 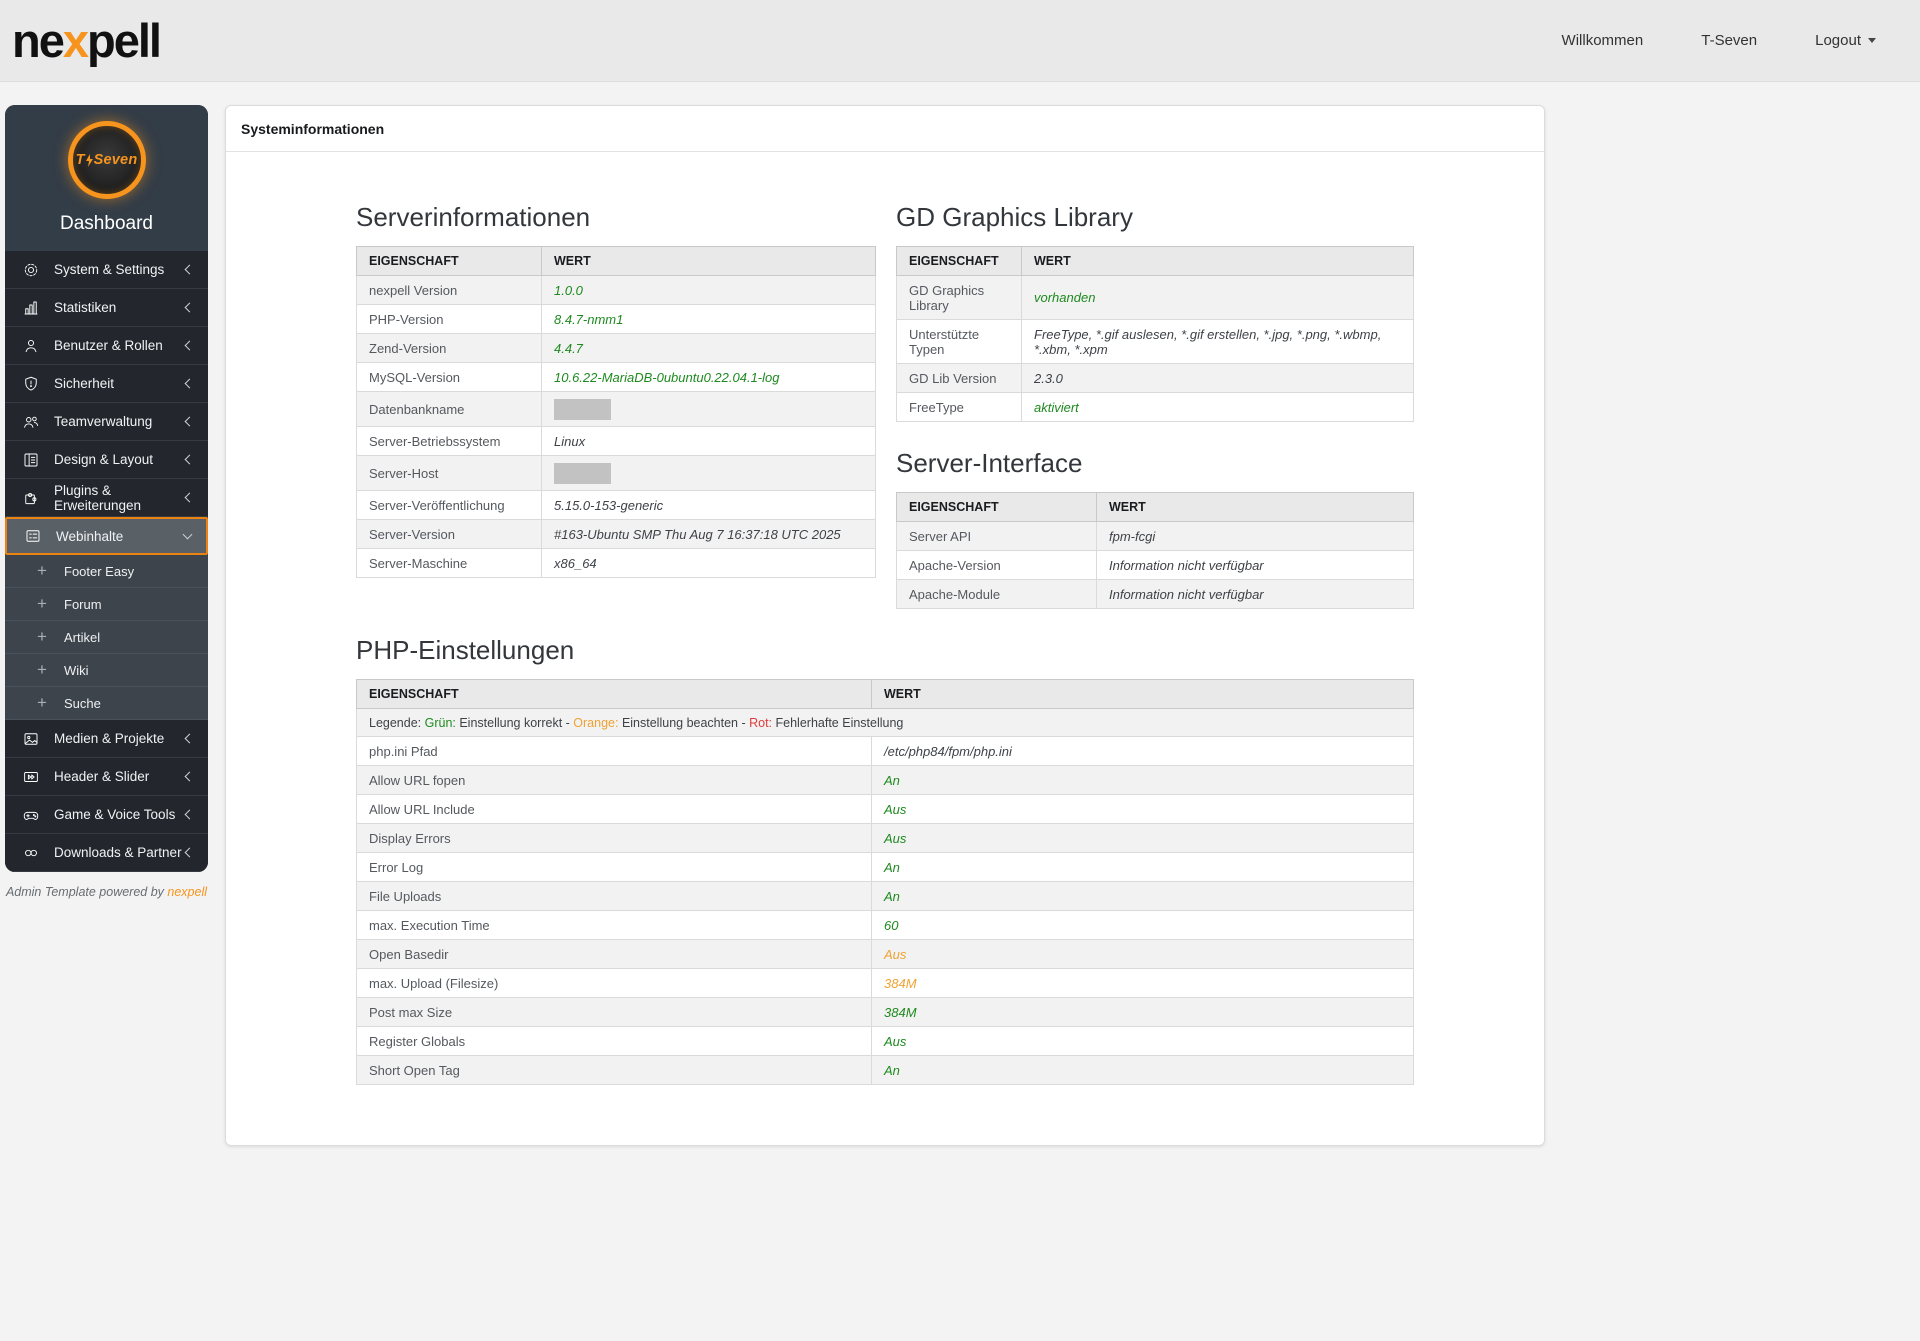 I want to click on sidebar-subitem-artikel: + Artikel, so click(x=106, y=637).